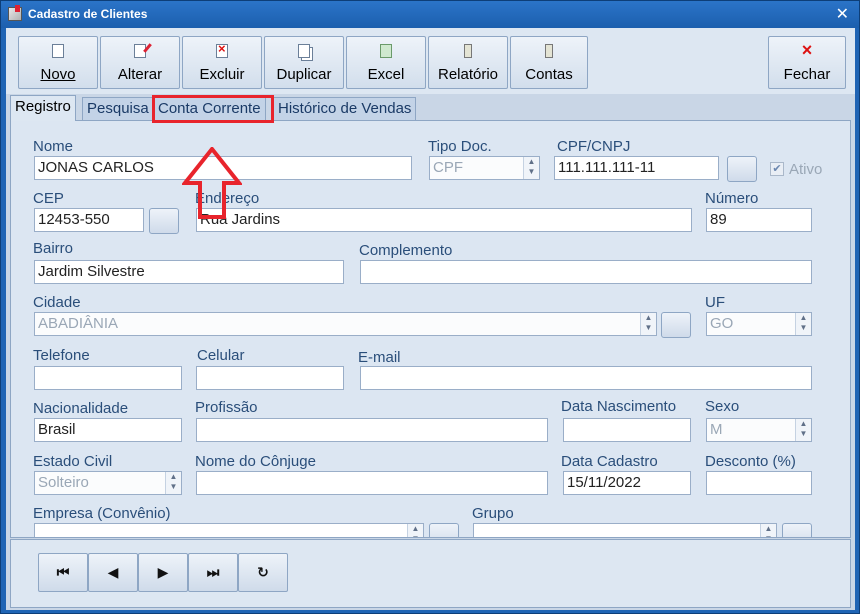 Image resolution: width=860 pixels, height=614 pixels. What do you see at coordinates (531, 168) in the screenshot?
I see `tipo-doc-spin-icon: ▲ ▼` at bounding box center [531, 168].